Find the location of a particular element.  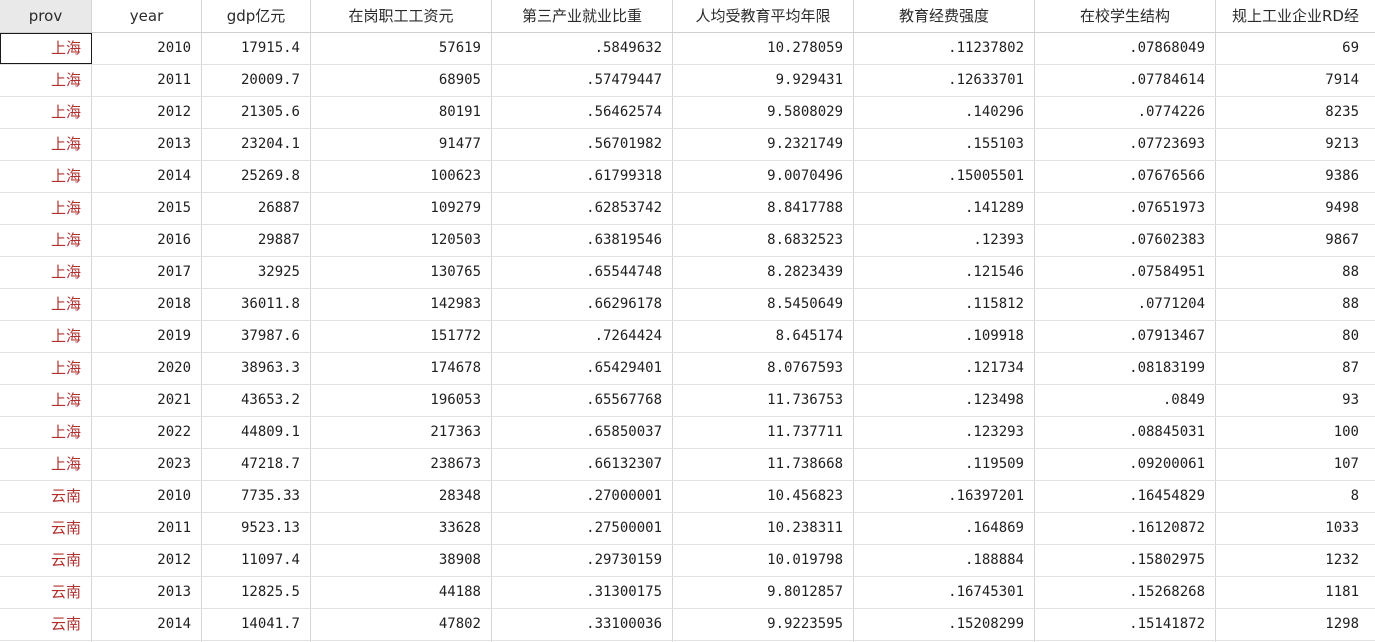

cell-tertiary: .27000001 is located at coordinates (582, 496).